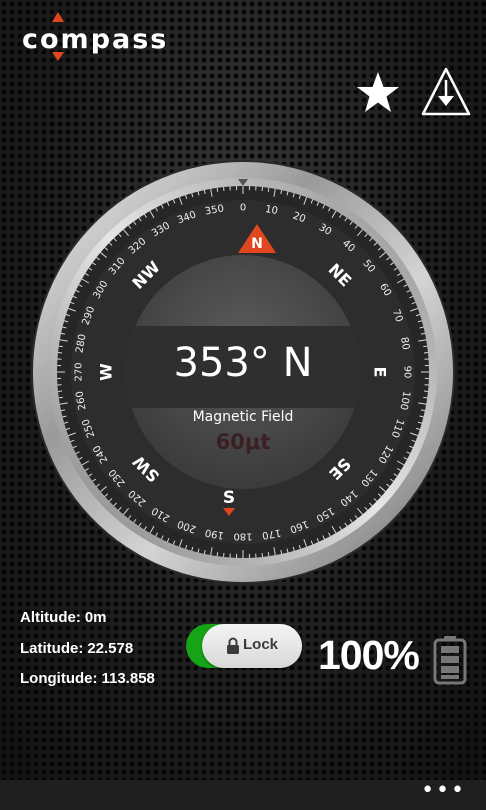  What do you see at coordinates (128, 678) in the screenshot?
I see `longitude-value: 113.858` at bounding box center [128, 678].